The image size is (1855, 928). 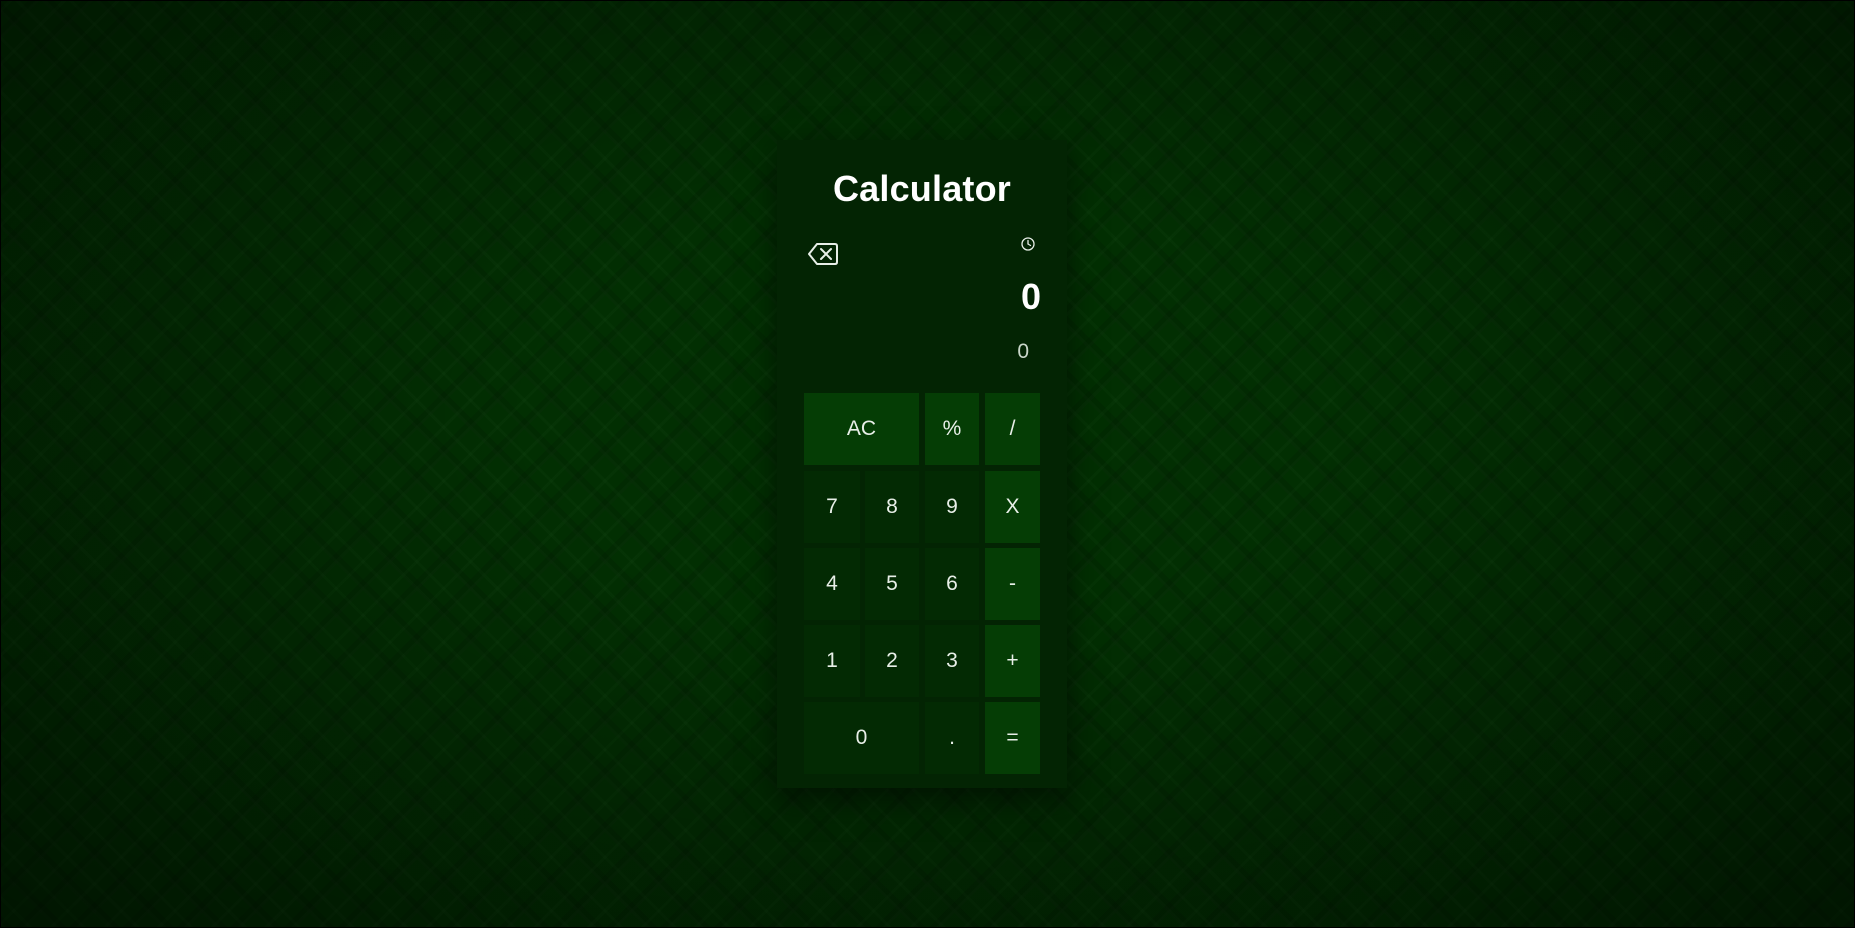 I want to click on calculator-panel: Calculator 0 0 AC % / 7 8 9 X 4 5 6 - 1, so click(x=922, y=464).